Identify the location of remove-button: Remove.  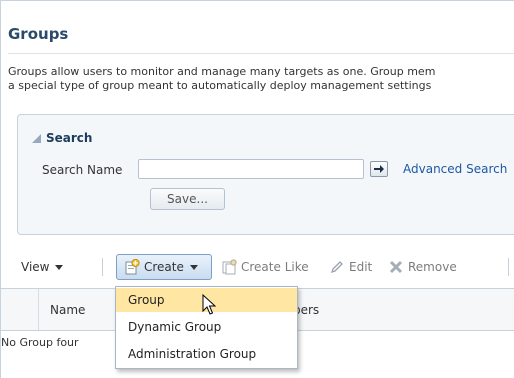
(422, 267).